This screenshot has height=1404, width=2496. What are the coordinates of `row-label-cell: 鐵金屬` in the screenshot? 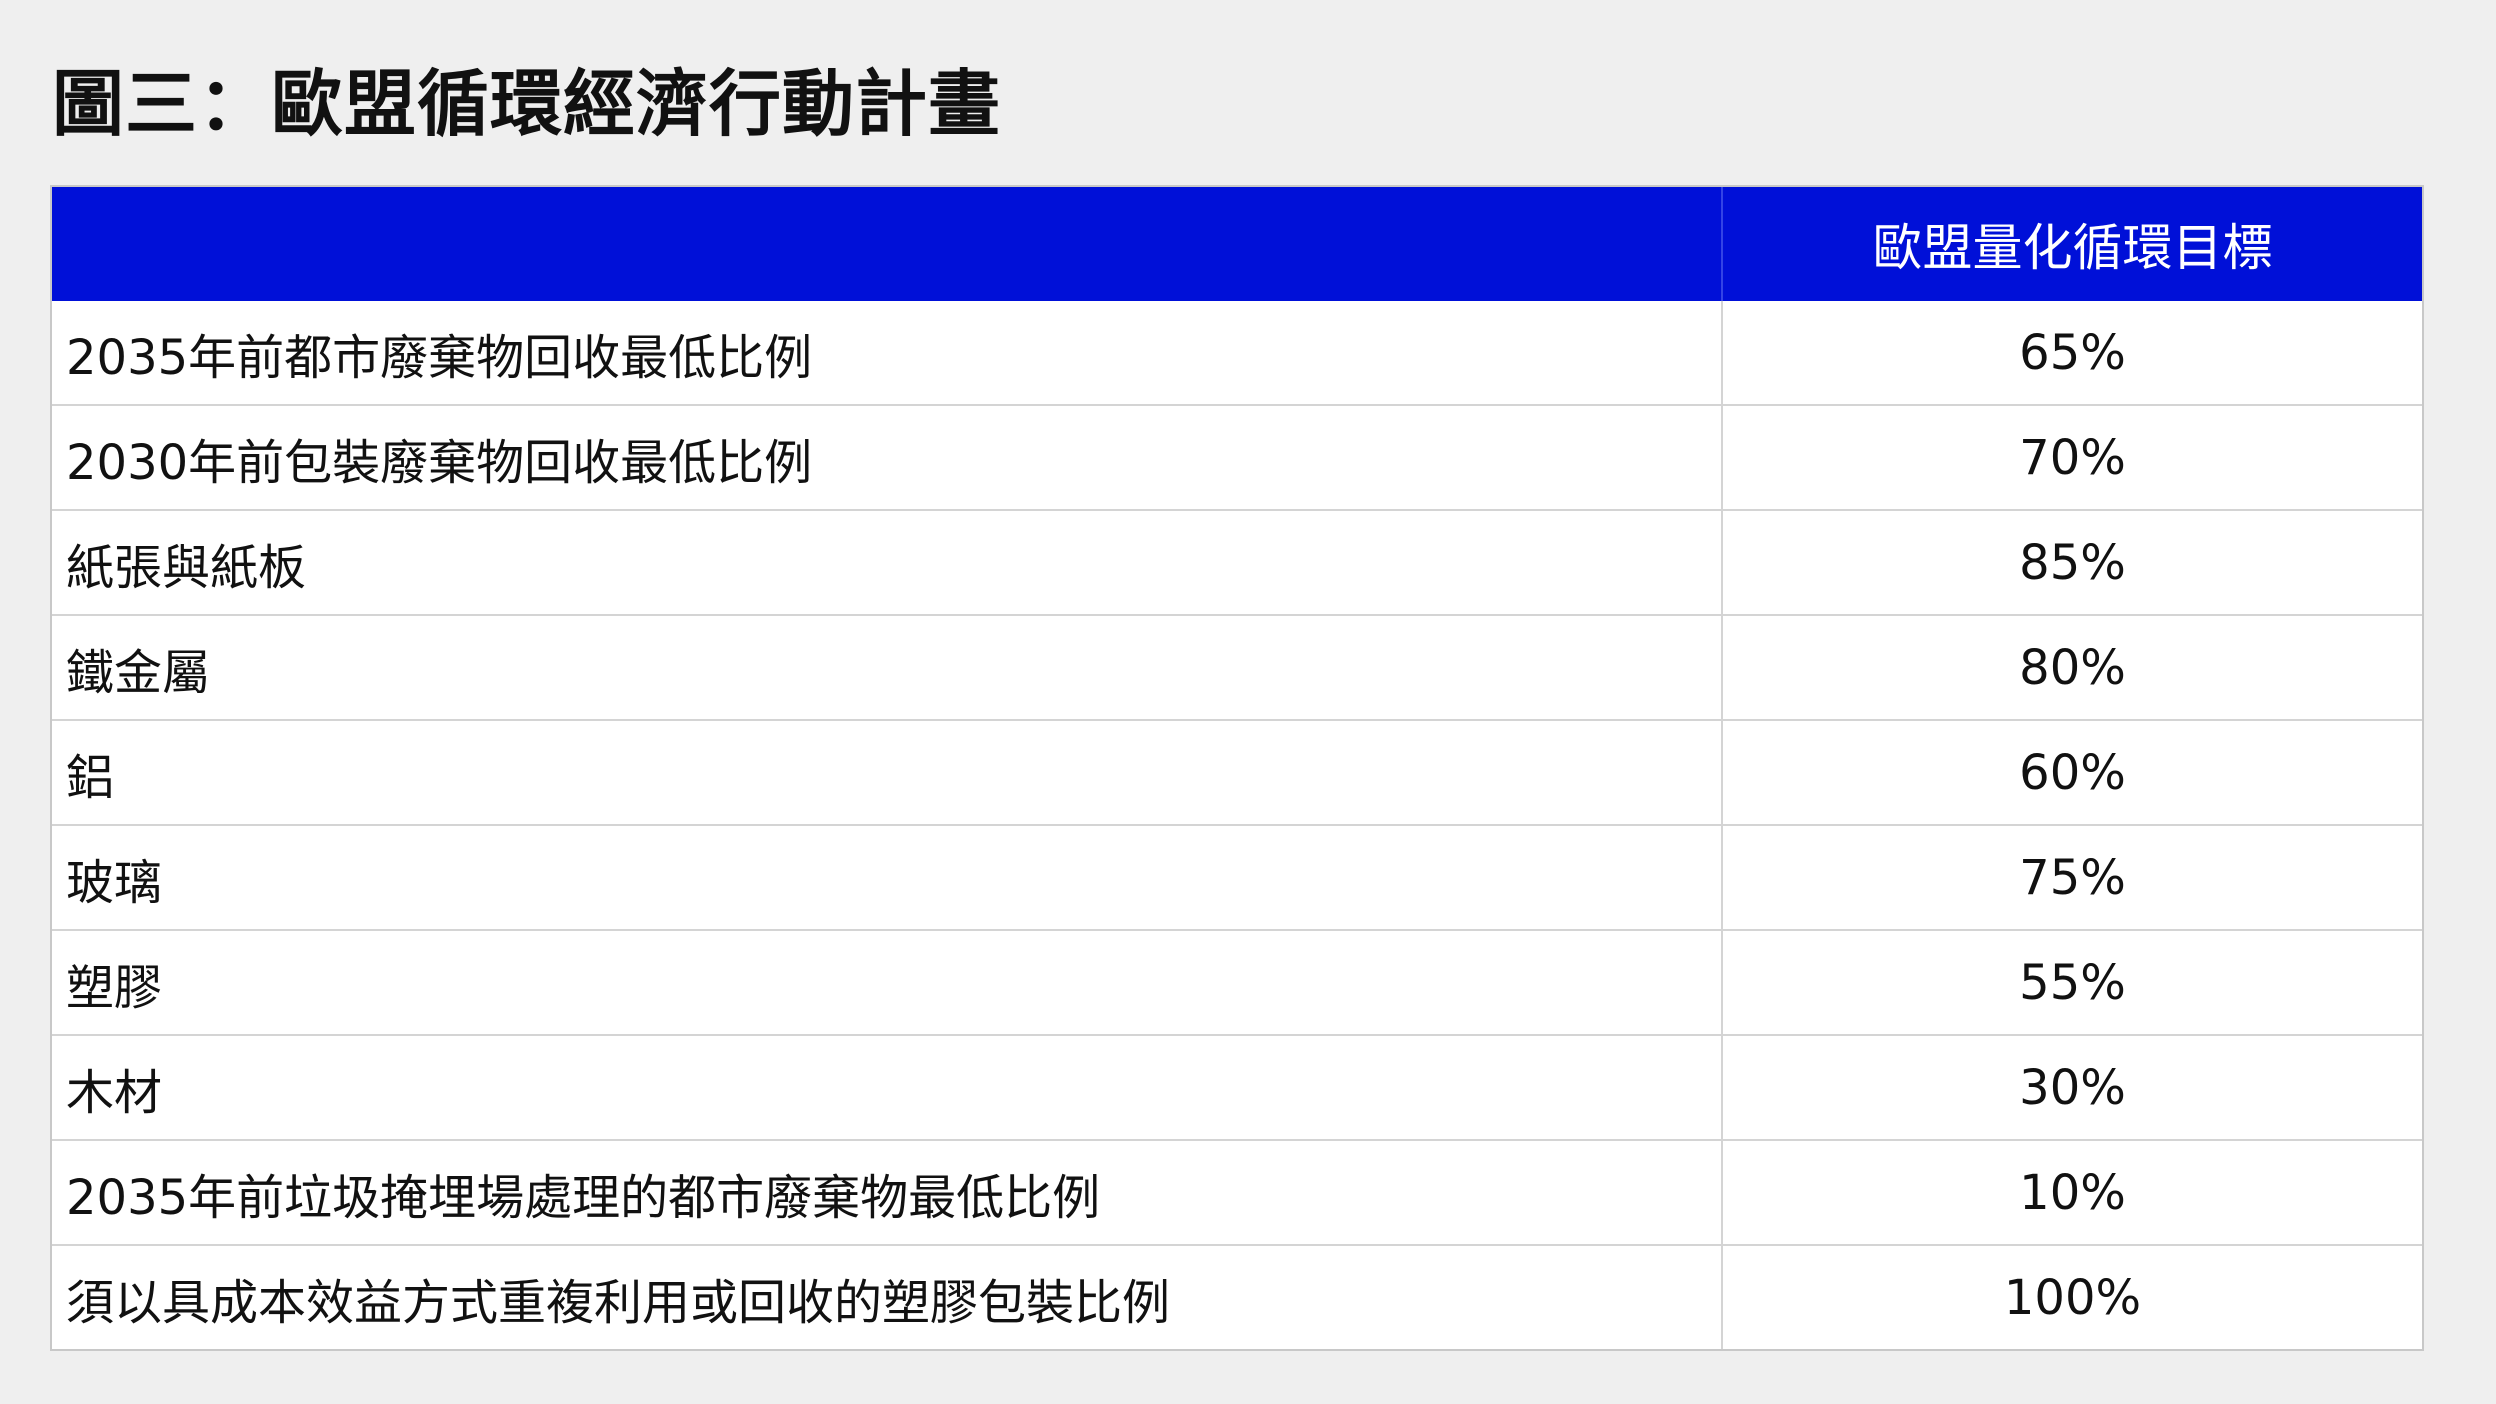 It's located at (887, 667).